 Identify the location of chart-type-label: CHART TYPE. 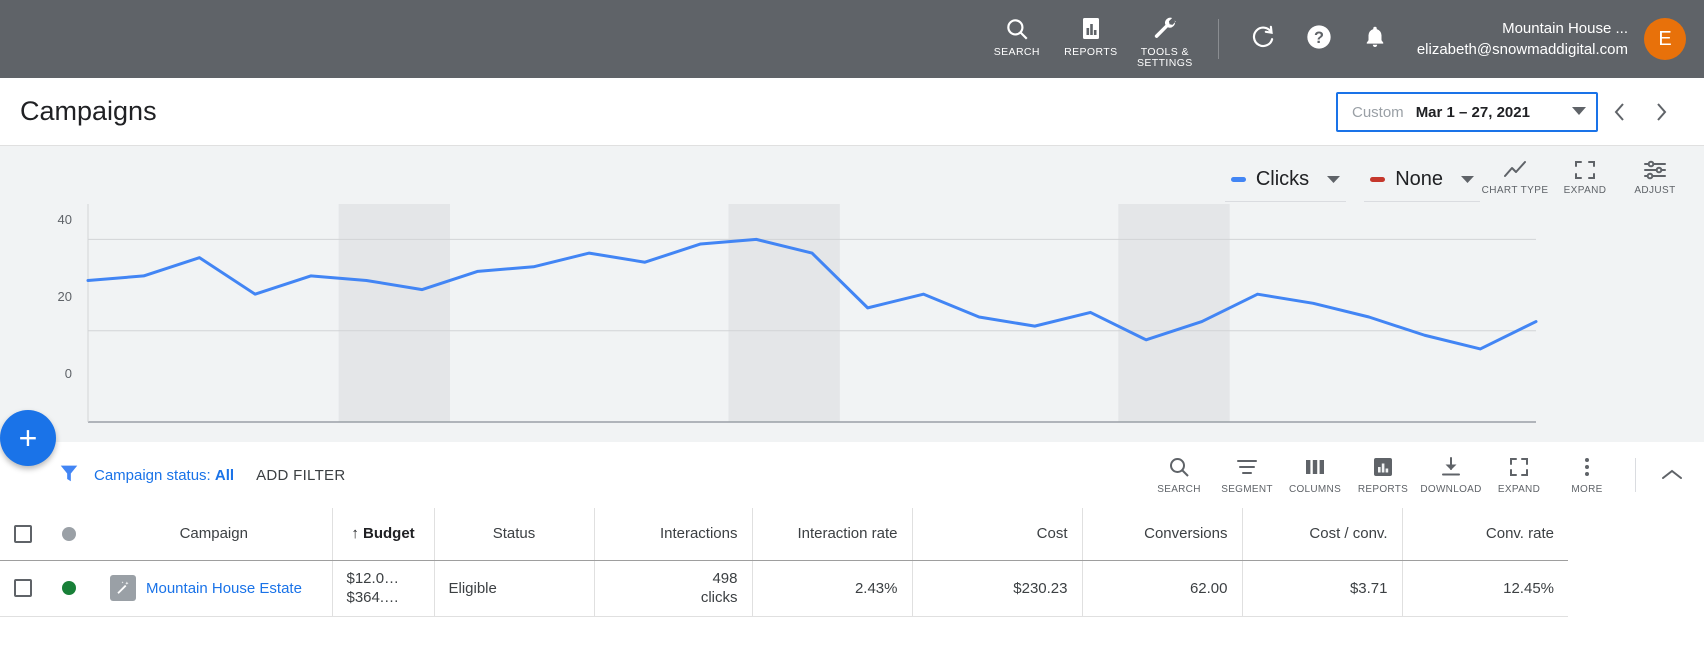
(1515, 190).